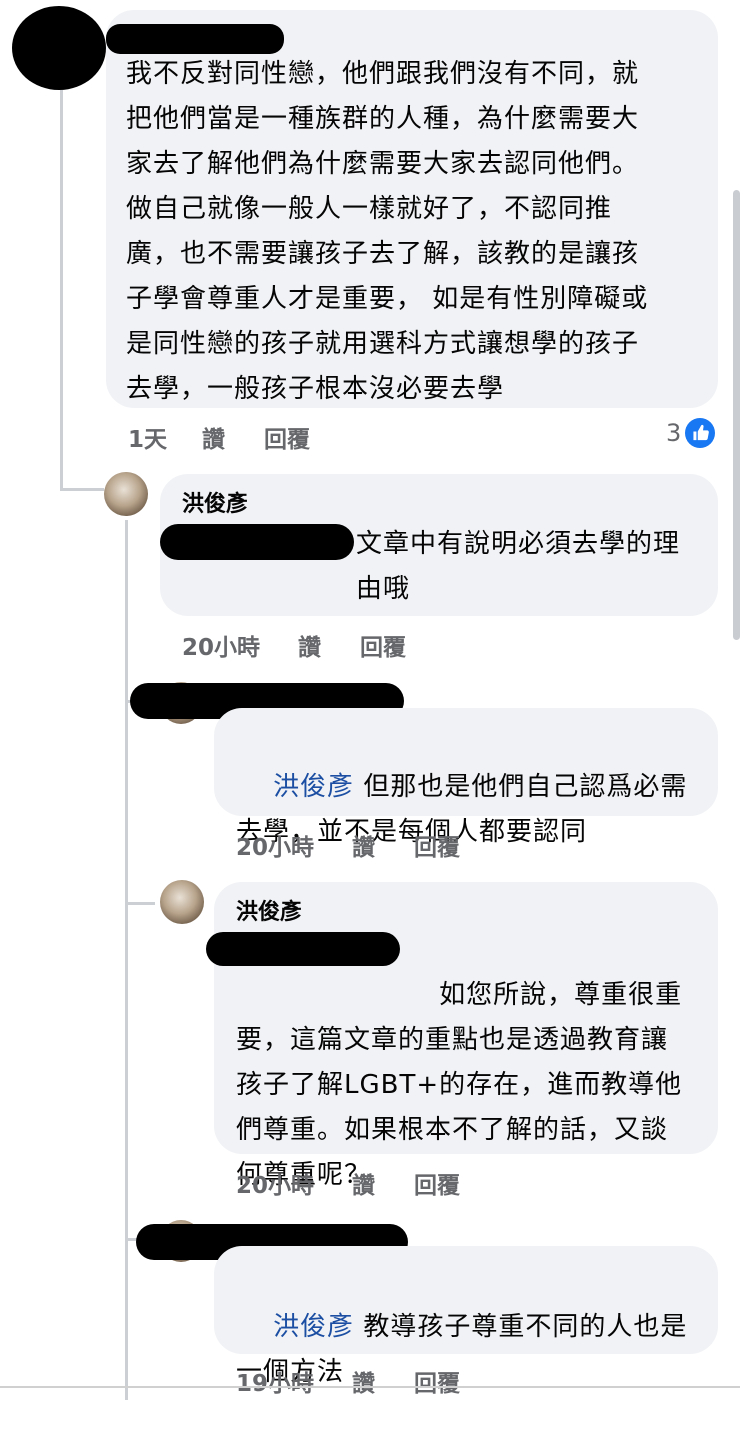 The image size is (740, 1440). Describe the element at coordinates (195, 39) in the screenshot. I see `redacted-author-name` at that location.